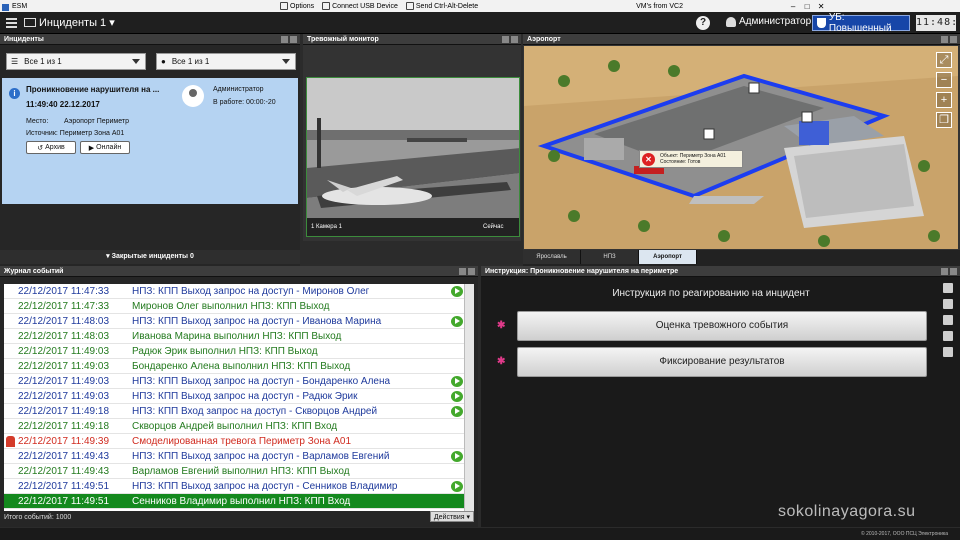 This screenshot has width=960, height=540. What do you see at coordinates (703, 23) in the screenshot?
I see `help-button: ?` at bounding box center [703, 23].